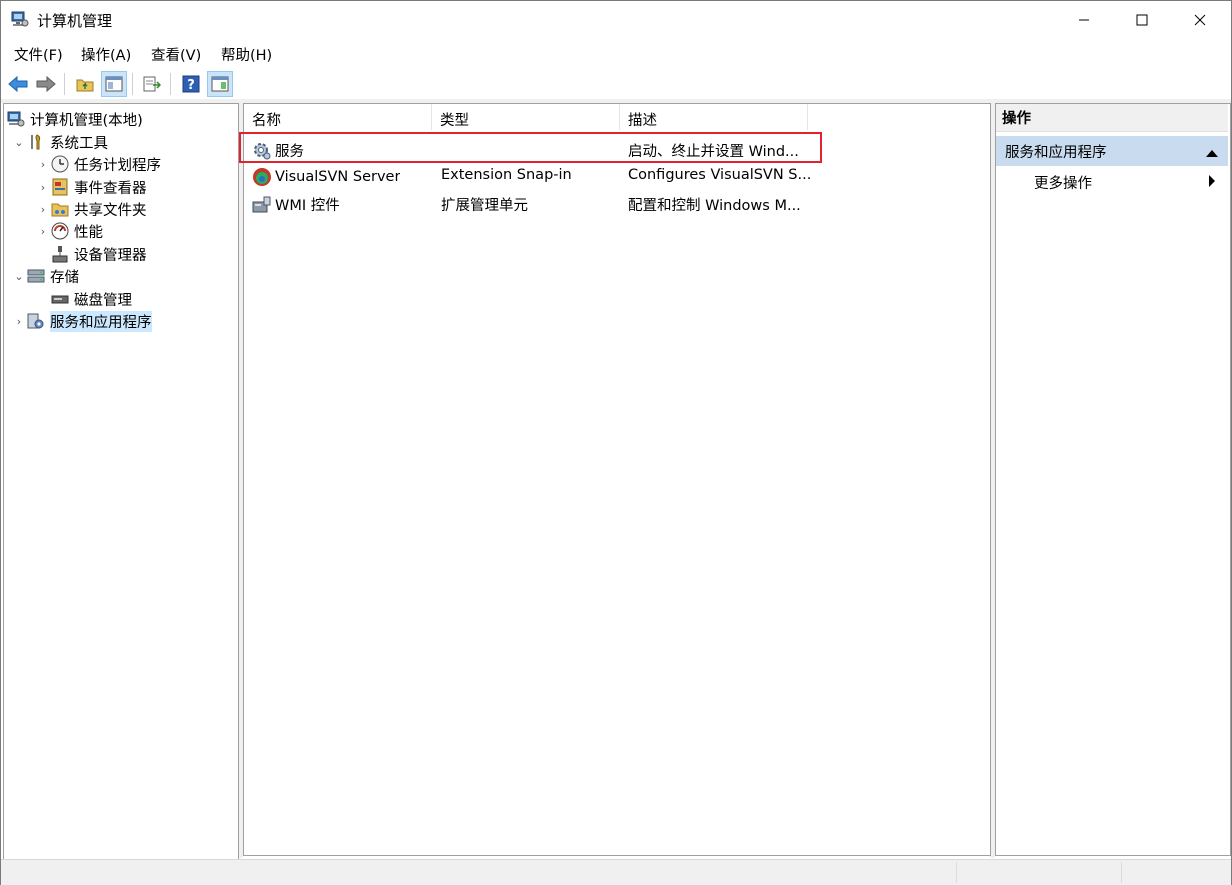 The height and width of the screenshot is (885, 1232). What do you see at coordinates (60, 231) in the screenshot?
I see `performance-gauge-icon` at bounding box center [60, 231].